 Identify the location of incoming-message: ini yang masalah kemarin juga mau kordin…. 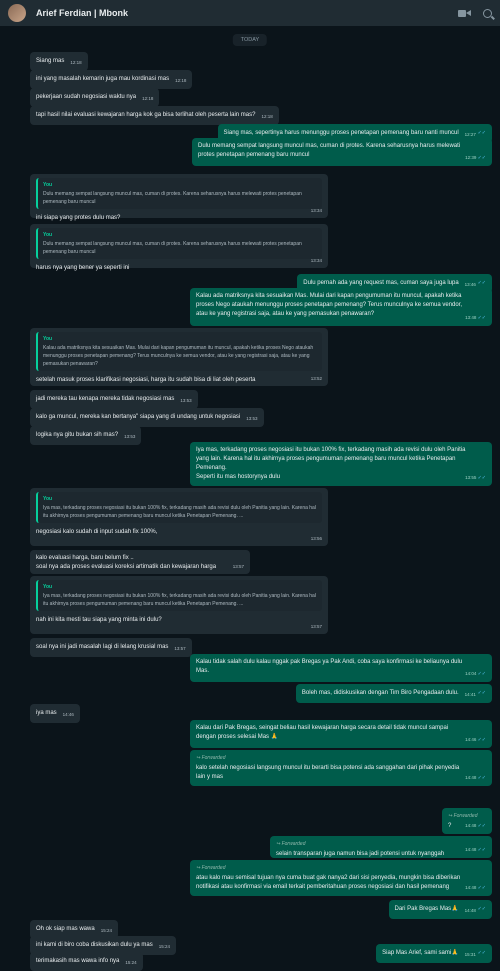
(111, 79).